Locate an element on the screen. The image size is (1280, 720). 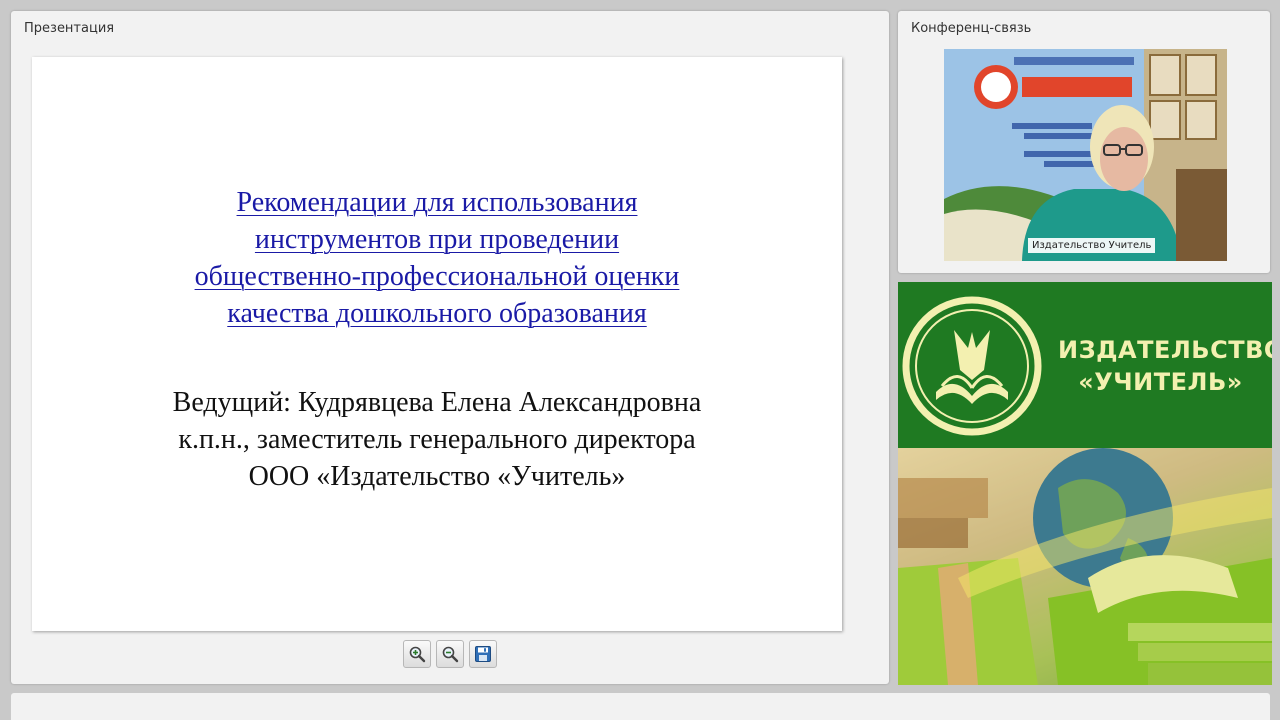
slide-title-line: качества дошкольного образования is located at coordinates (437, 313).